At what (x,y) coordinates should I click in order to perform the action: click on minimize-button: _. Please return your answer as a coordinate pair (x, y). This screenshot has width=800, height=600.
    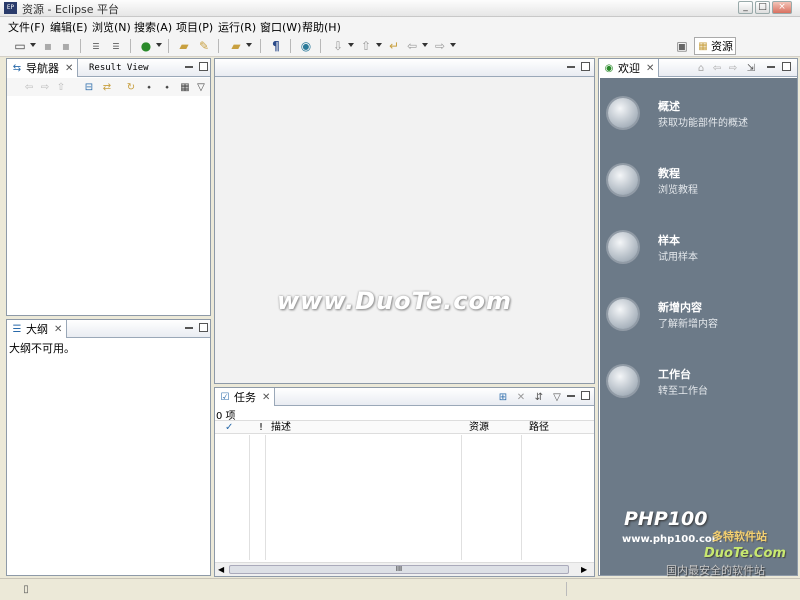
    Looking at the image, I should click on (745, 7).